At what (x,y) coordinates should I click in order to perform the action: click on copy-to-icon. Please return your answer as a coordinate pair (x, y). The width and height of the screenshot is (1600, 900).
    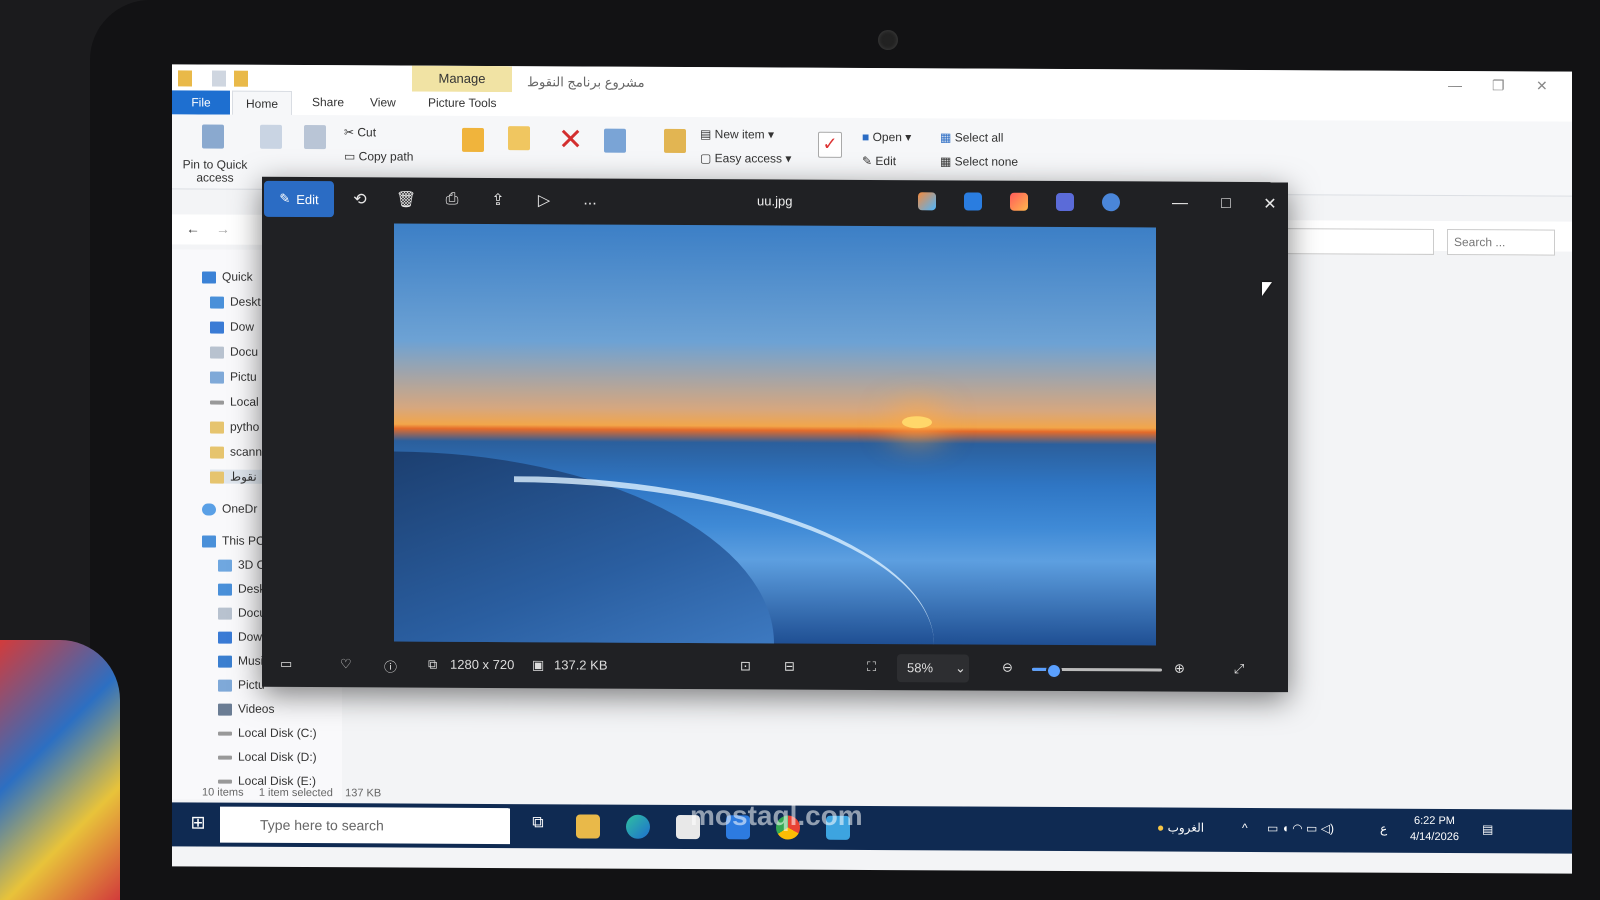
    Looking at the image, I should click on (519, 138).